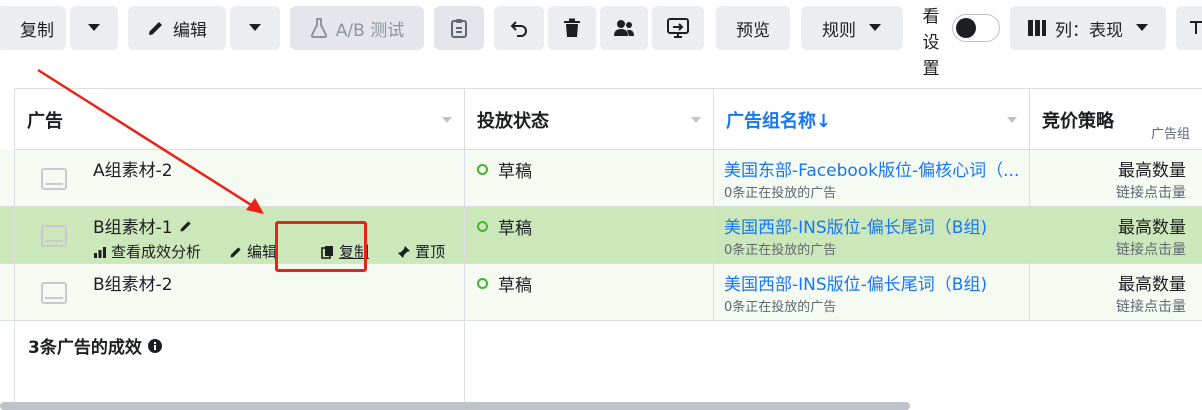  I want to click on ad-cell: A组素材-2, so click(239, 178).